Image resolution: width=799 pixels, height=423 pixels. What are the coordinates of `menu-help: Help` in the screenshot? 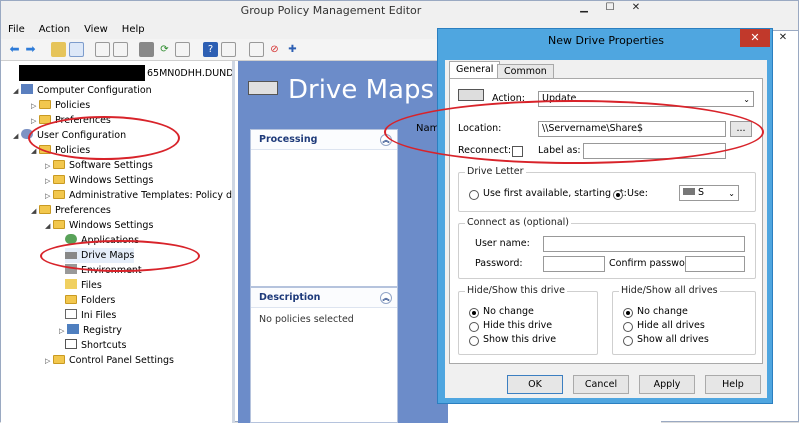 It's located at (133, 30).